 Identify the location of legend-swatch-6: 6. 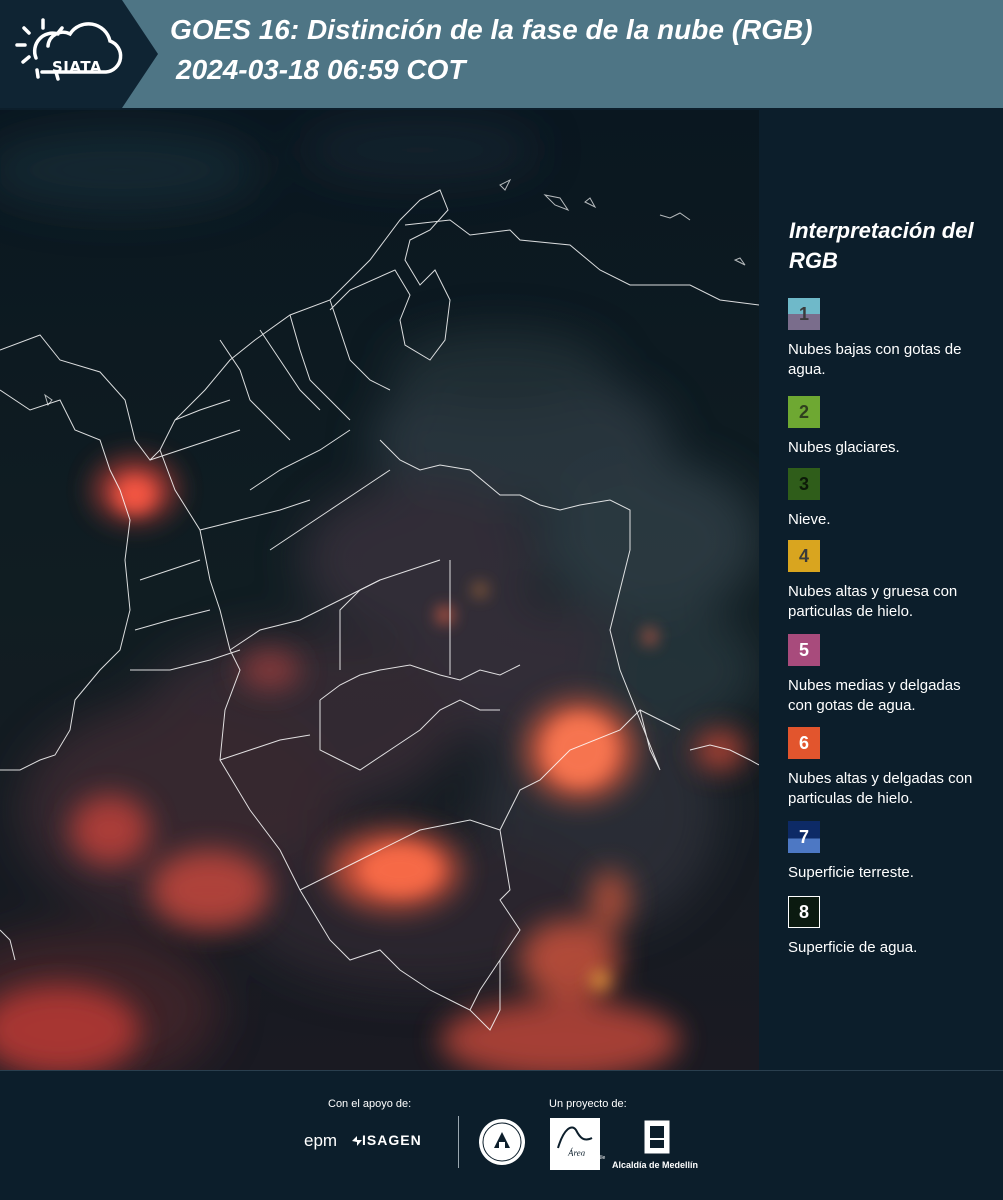
(804, 743).